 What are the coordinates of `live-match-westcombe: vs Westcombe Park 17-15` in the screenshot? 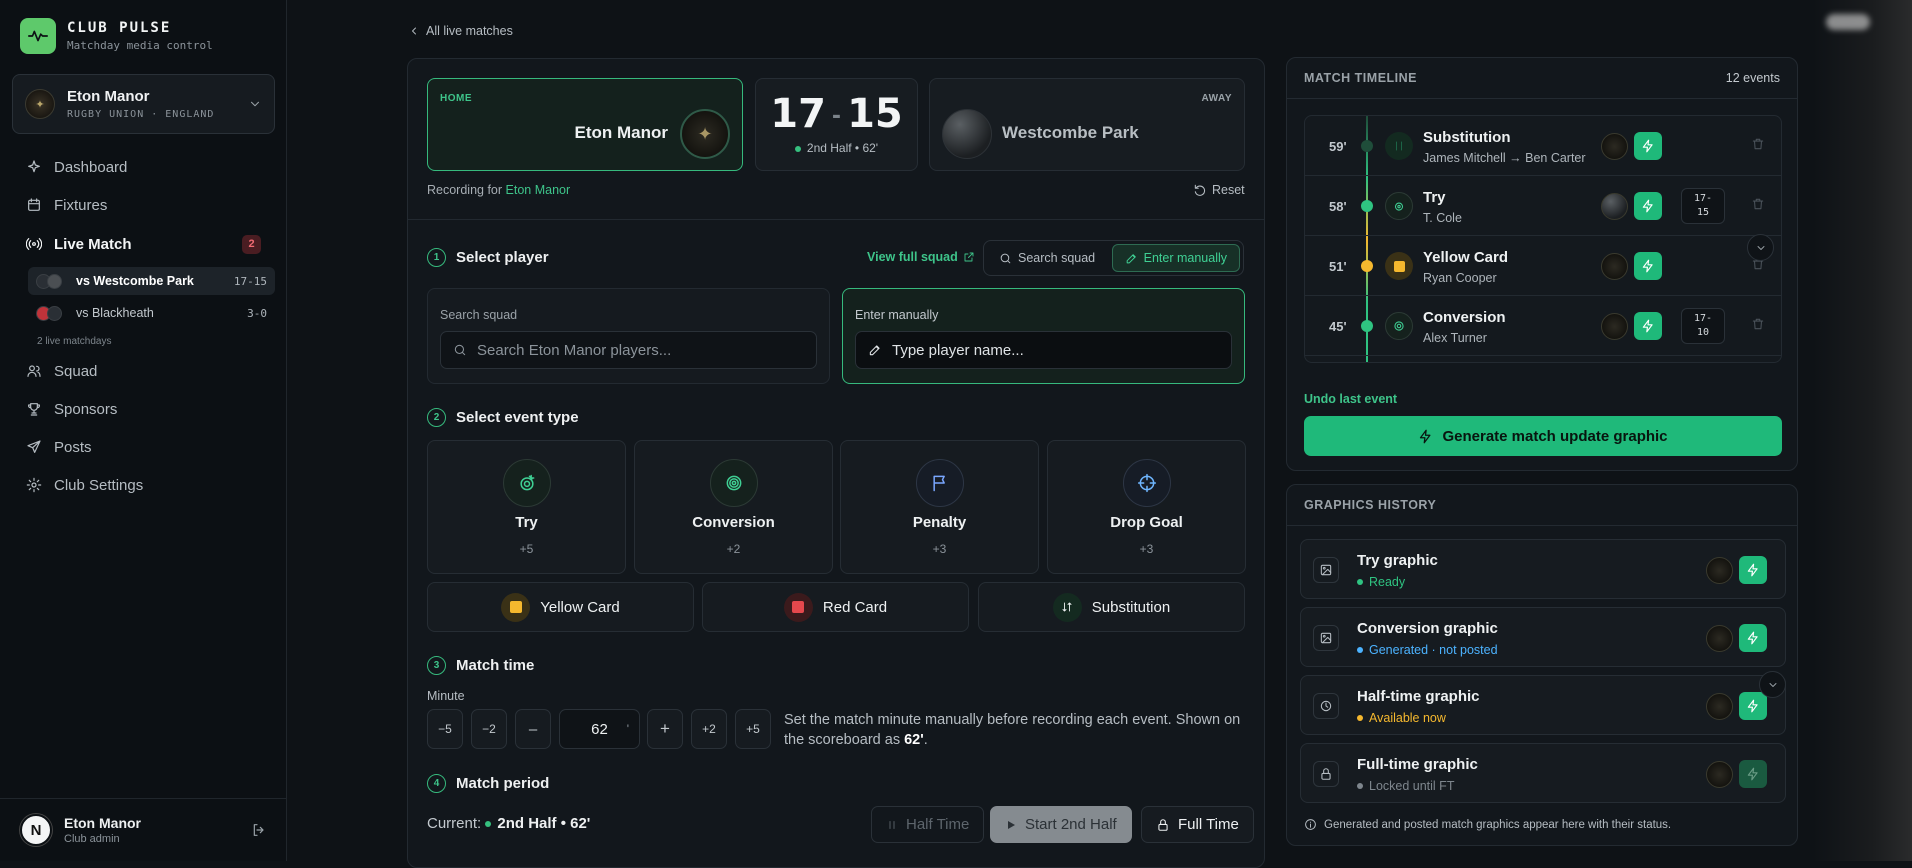 It's located at (151, 281).